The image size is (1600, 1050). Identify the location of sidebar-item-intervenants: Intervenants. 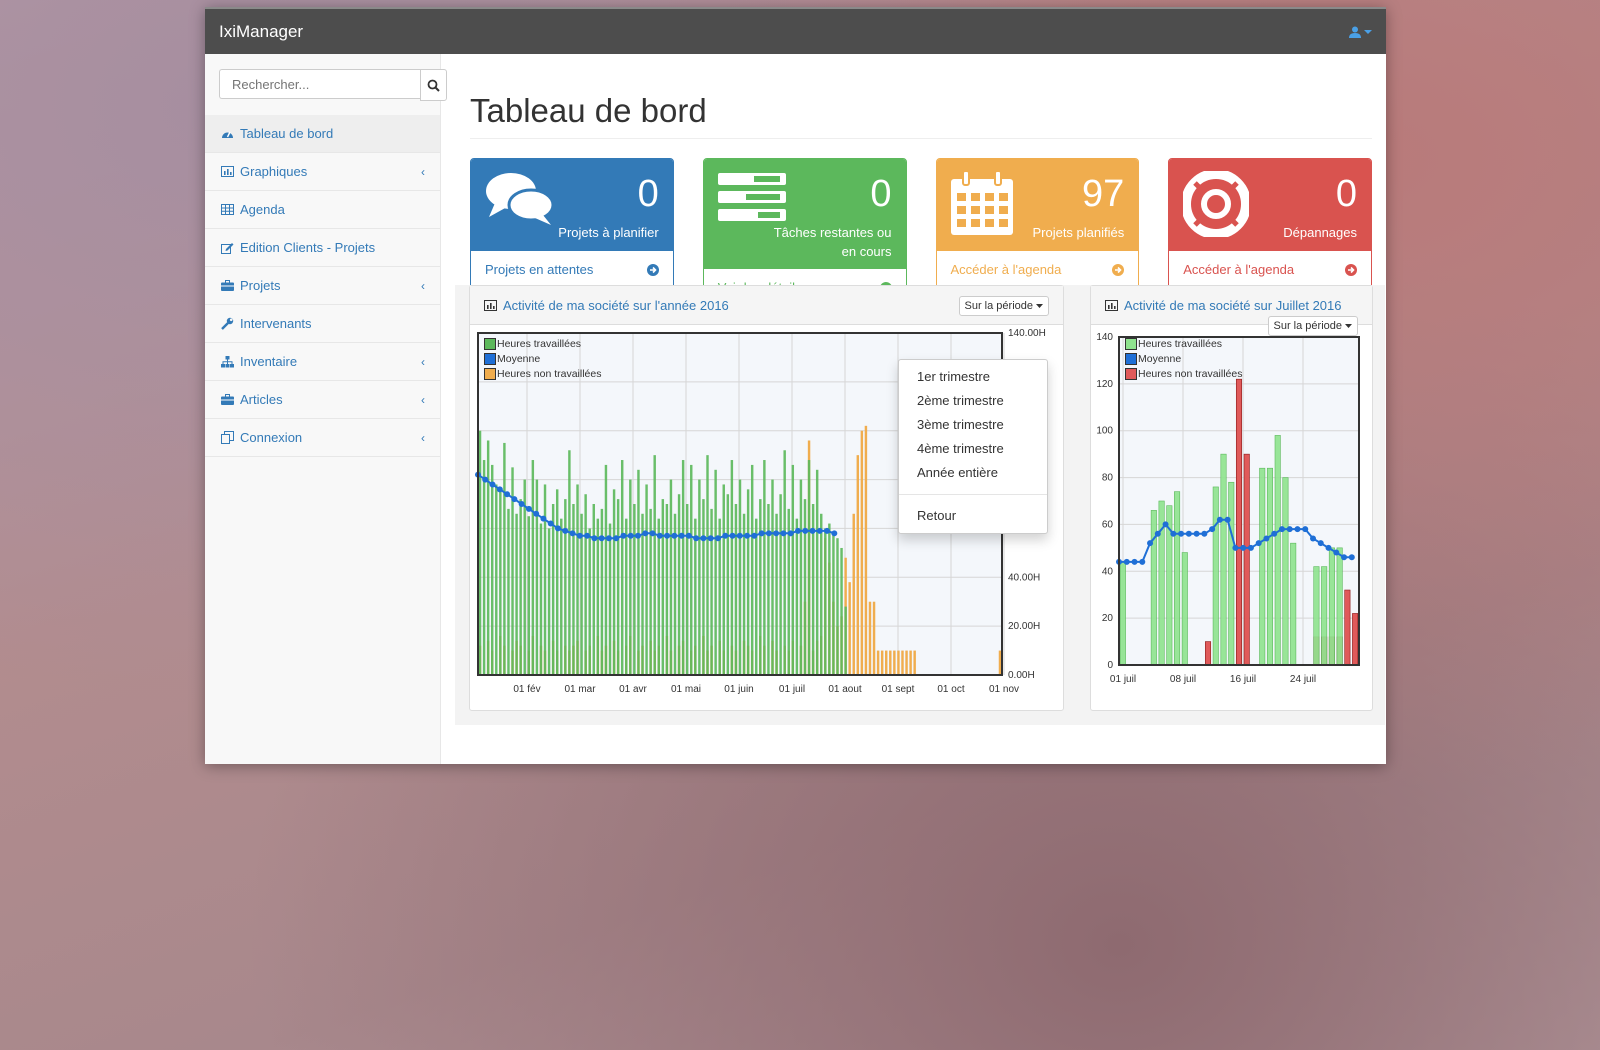
(322, 324).